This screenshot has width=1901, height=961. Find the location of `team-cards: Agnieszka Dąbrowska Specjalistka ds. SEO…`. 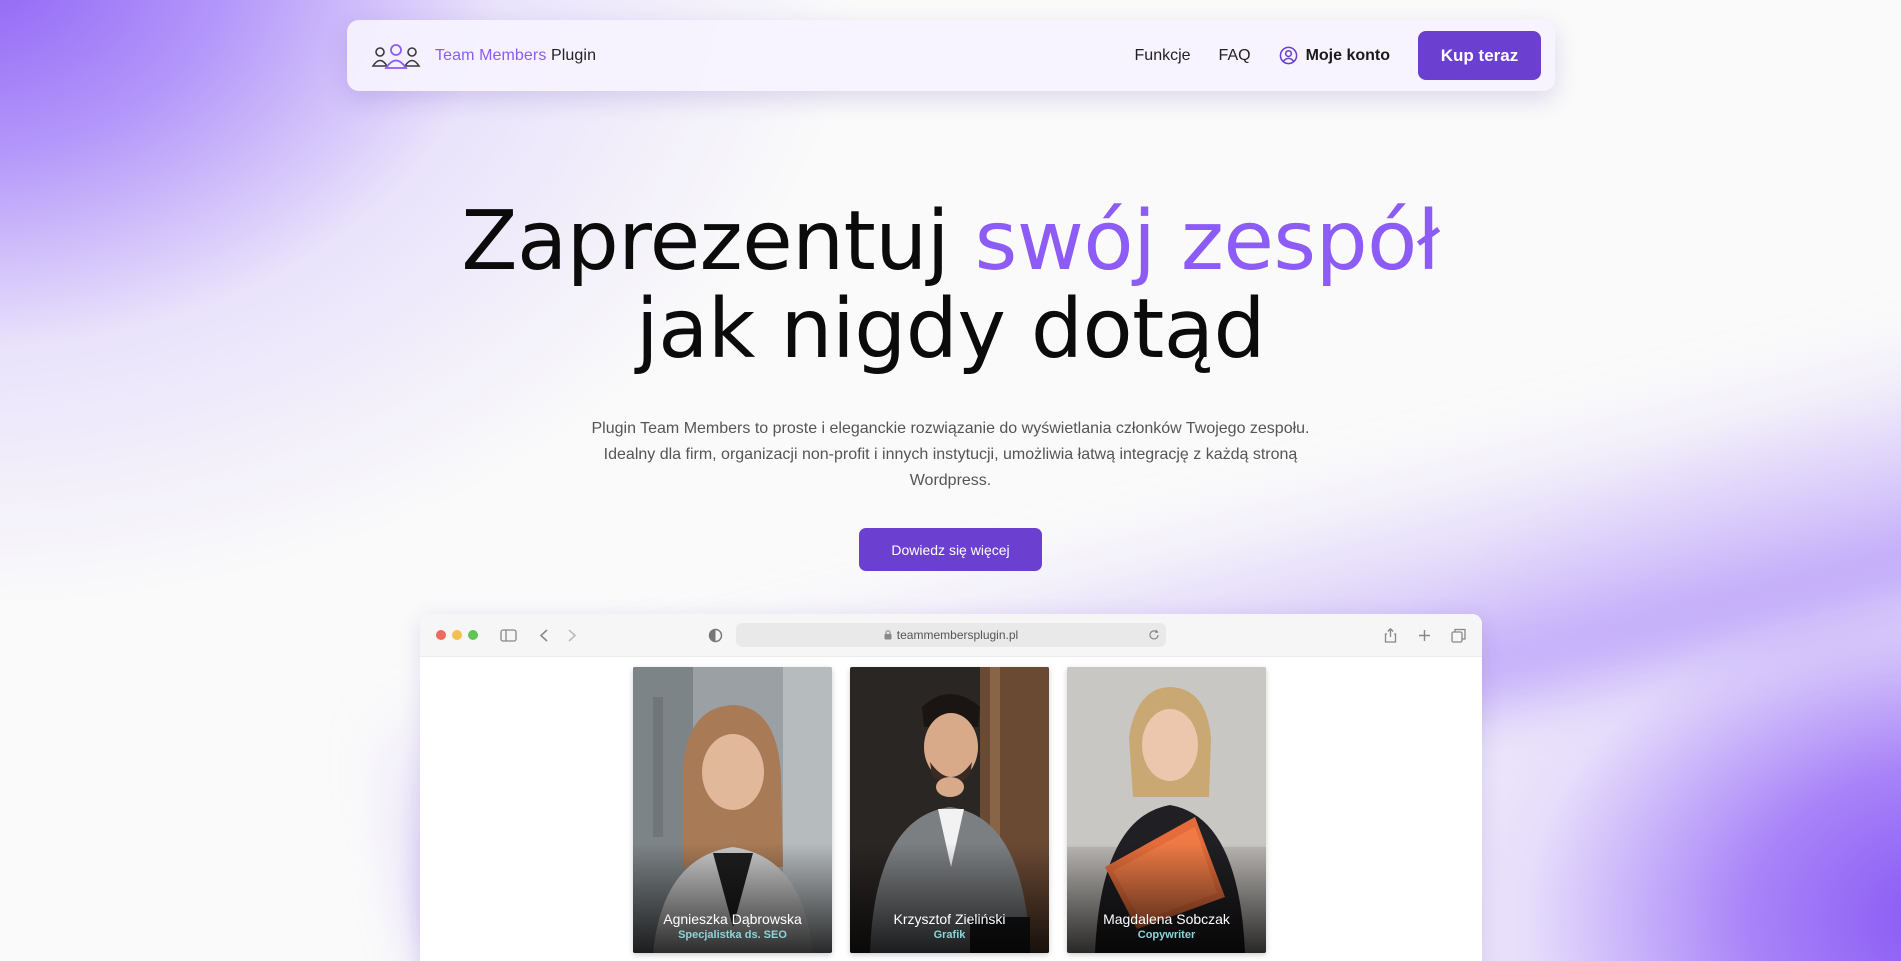

team-cards: Agnieszka Dąbrowska Specjalistka ds. SEO… is located at coordinates (949, 810).